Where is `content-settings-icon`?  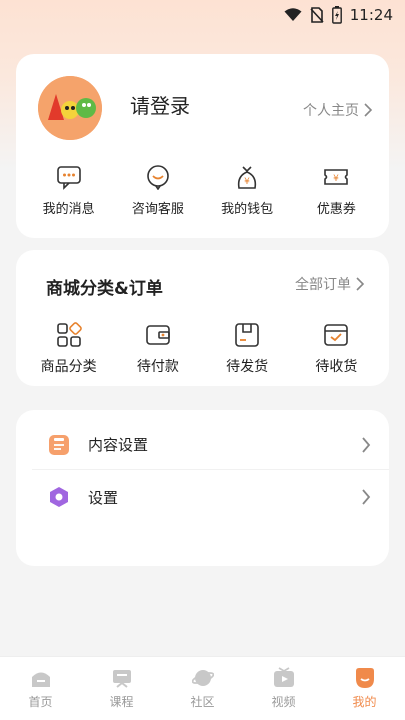 content-settings-icon is located at coordinates (59, 444).